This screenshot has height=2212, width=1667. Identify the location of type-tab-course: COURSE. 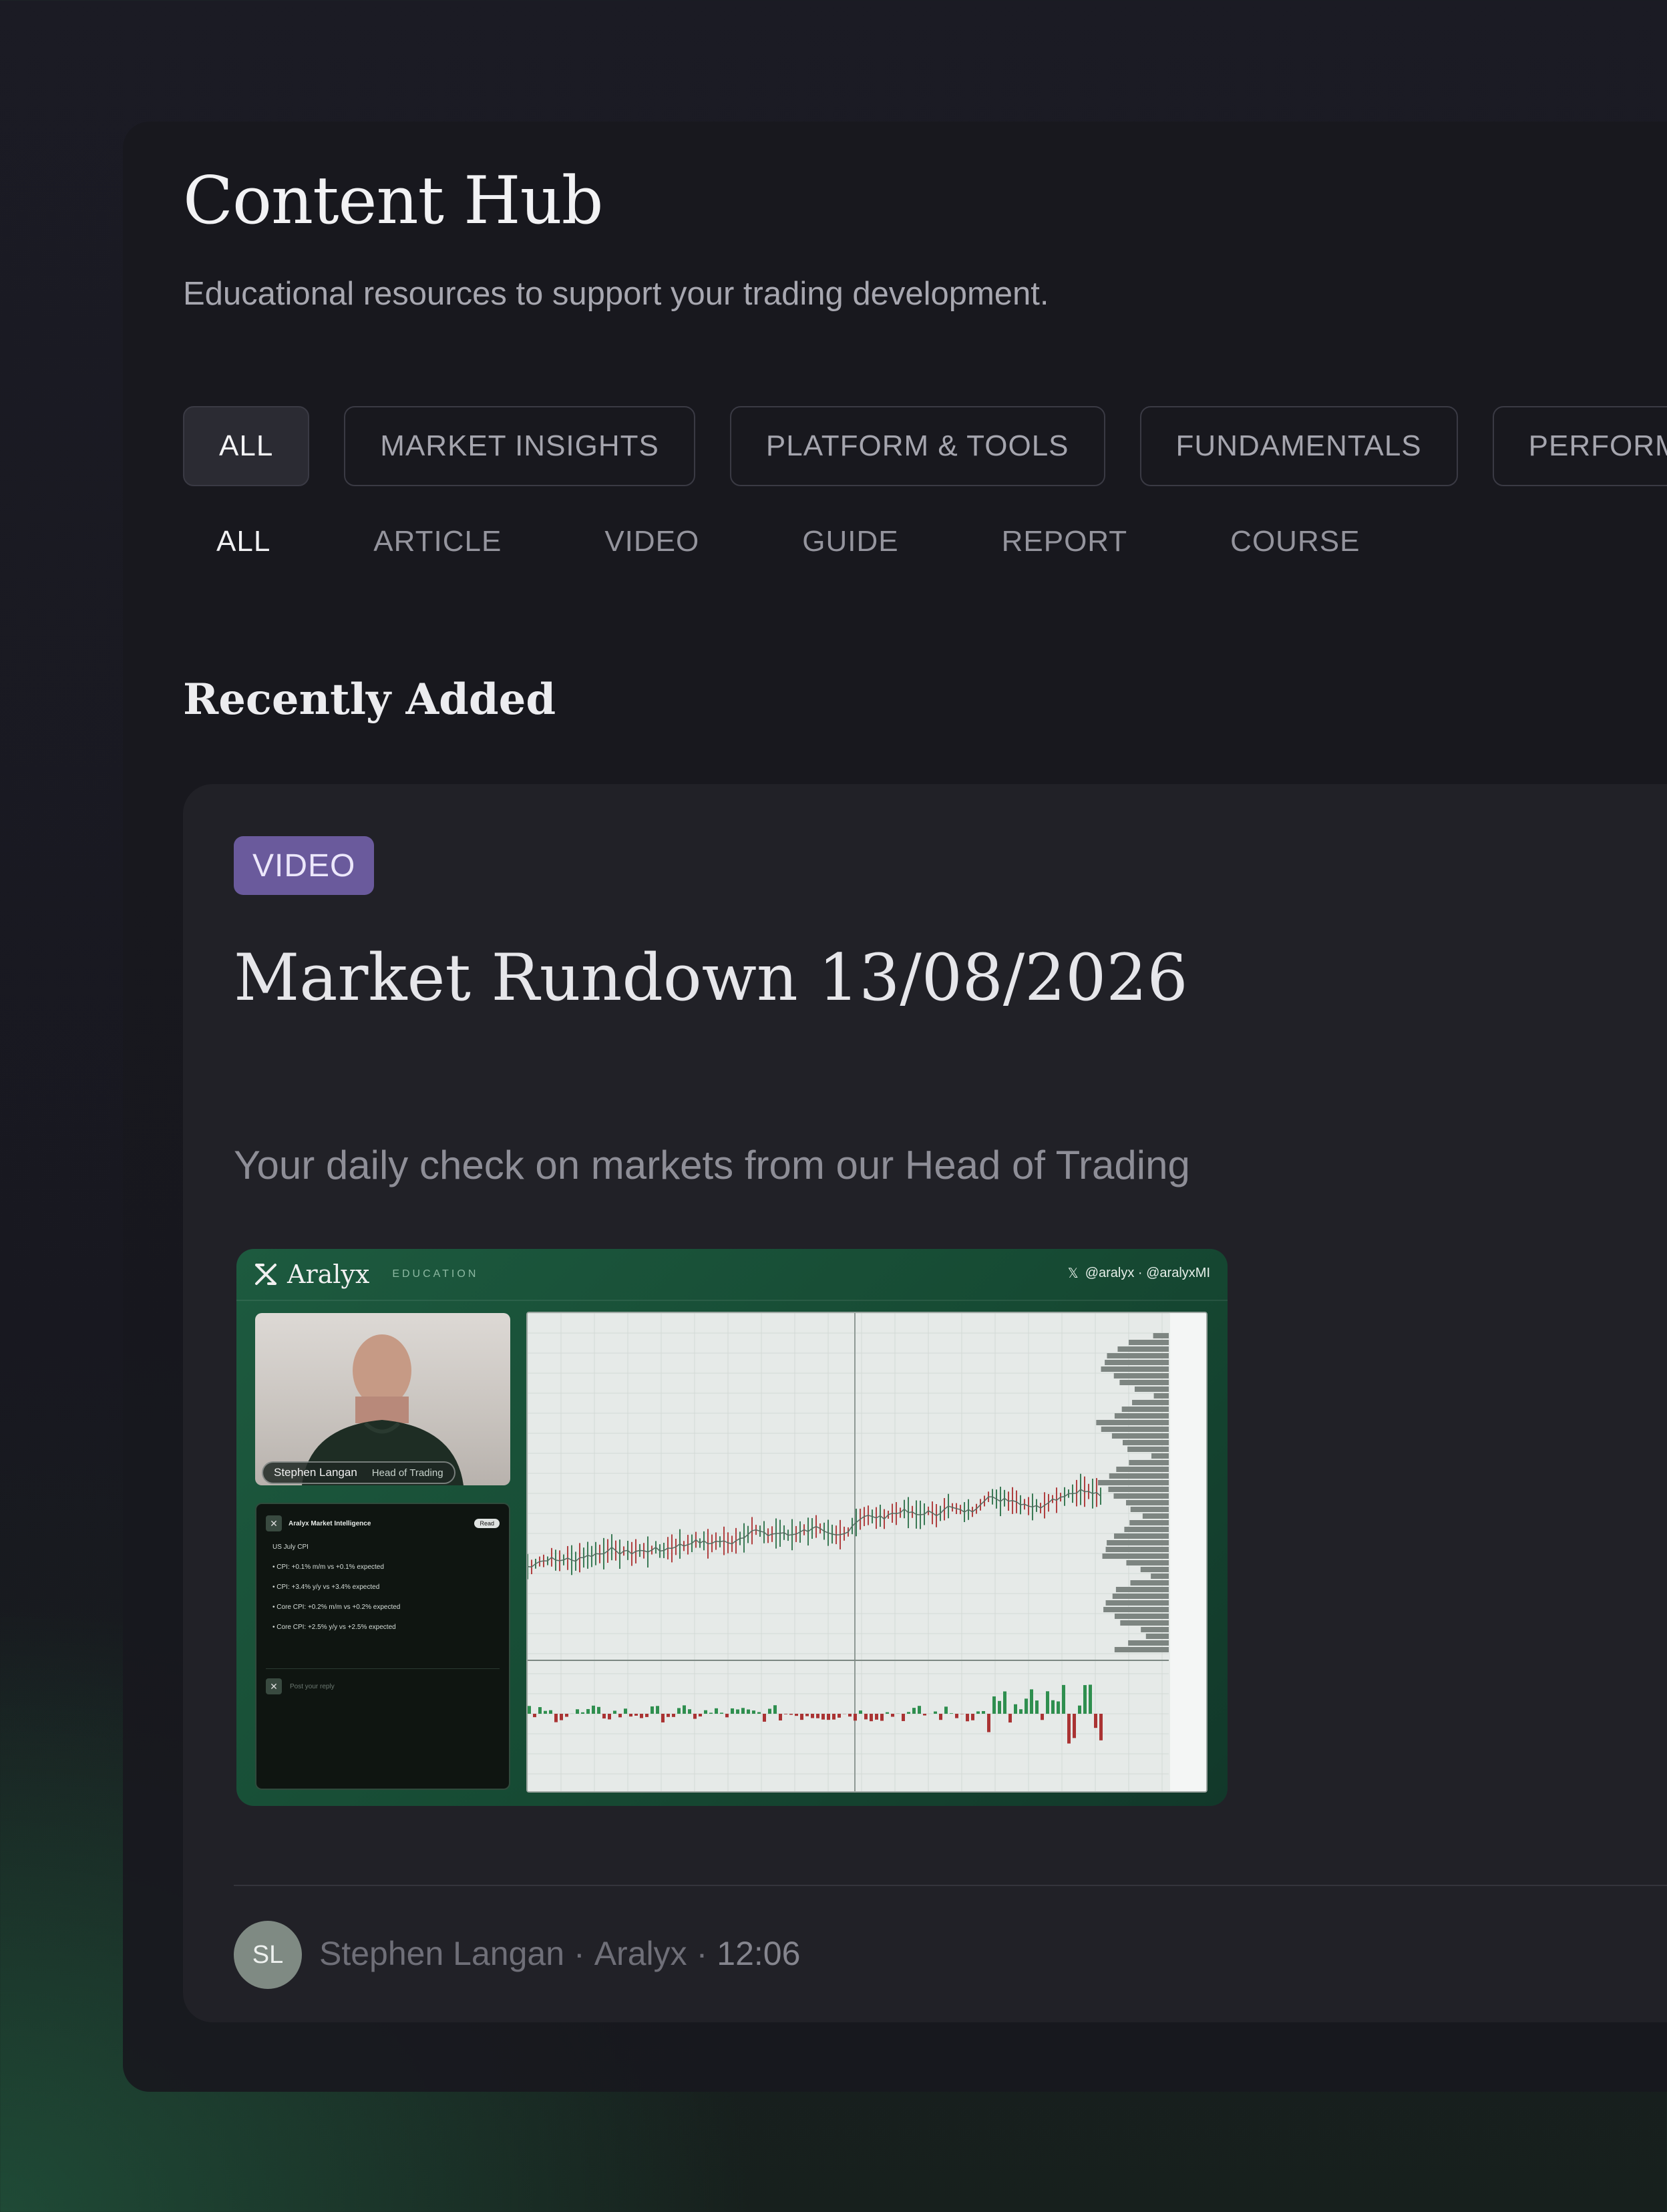
(1295, 541).